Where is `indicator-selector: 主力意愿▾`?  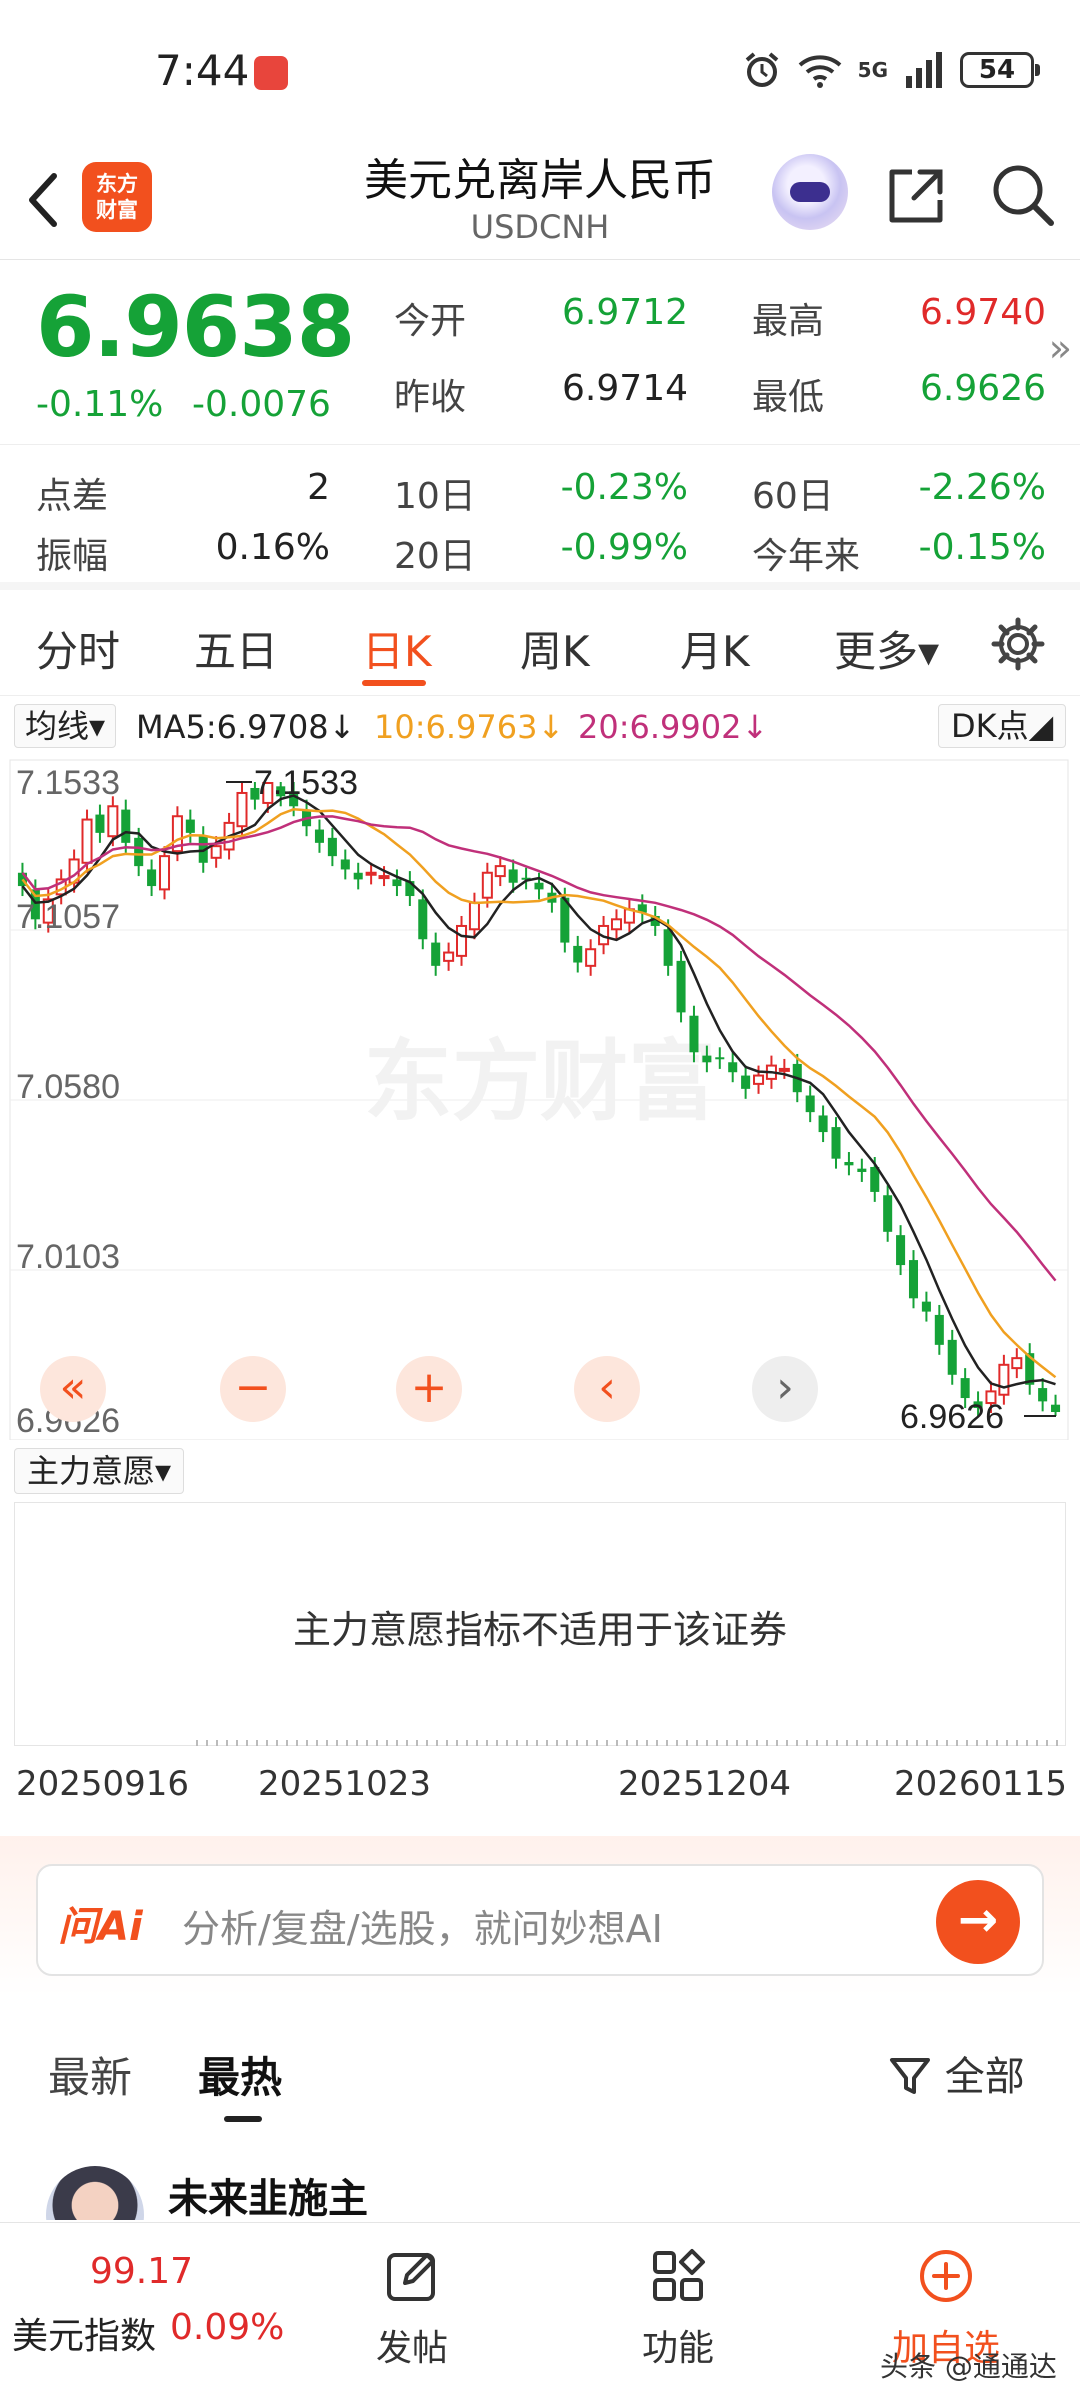 indicator-selector: 主力意愿▾ is located at coordinates (99, 1471).